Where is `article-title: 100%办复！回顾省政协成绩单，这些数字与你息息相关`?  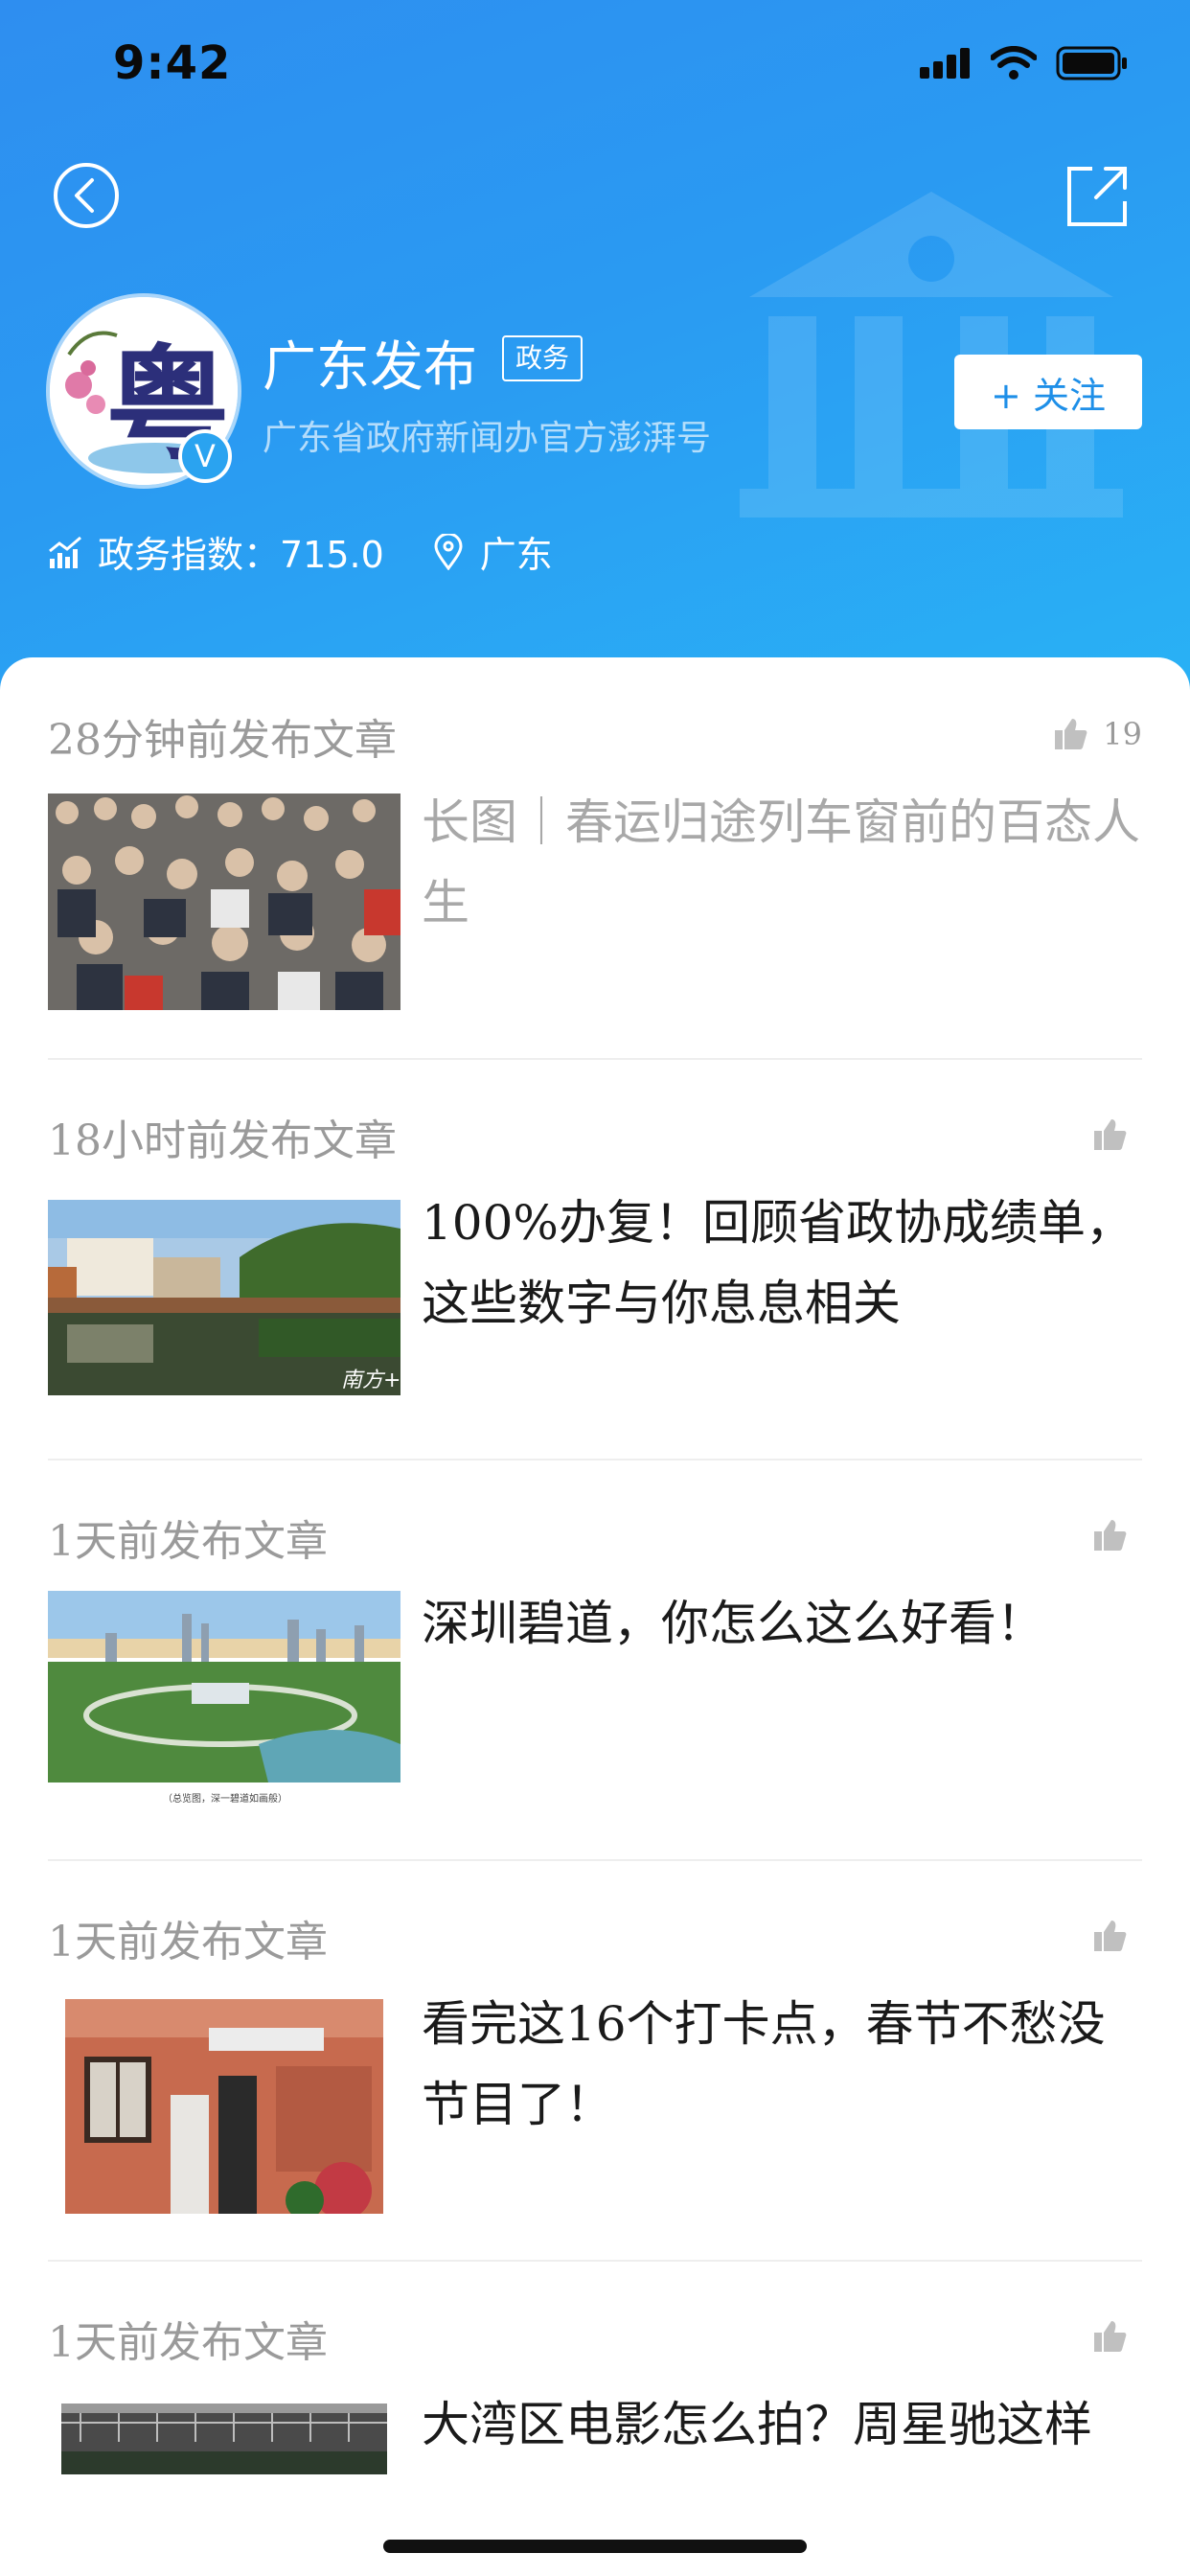 article-title: 100%办复！回顾省政协成绩单，这些数字与你息息相关 is located at coordinates (782, 1263).